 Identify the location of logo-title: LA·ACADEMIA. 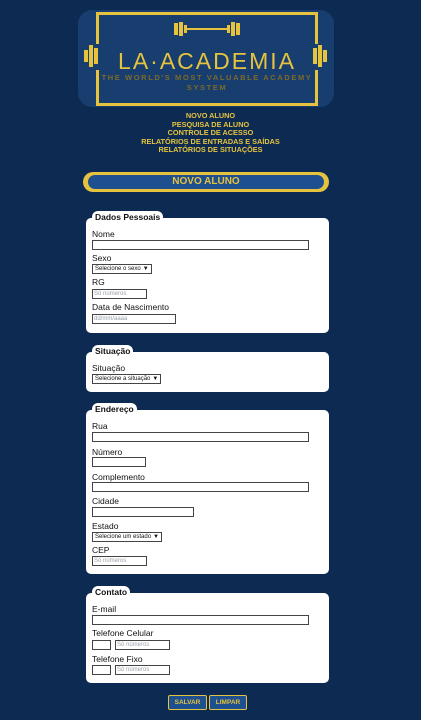
(207, 61).